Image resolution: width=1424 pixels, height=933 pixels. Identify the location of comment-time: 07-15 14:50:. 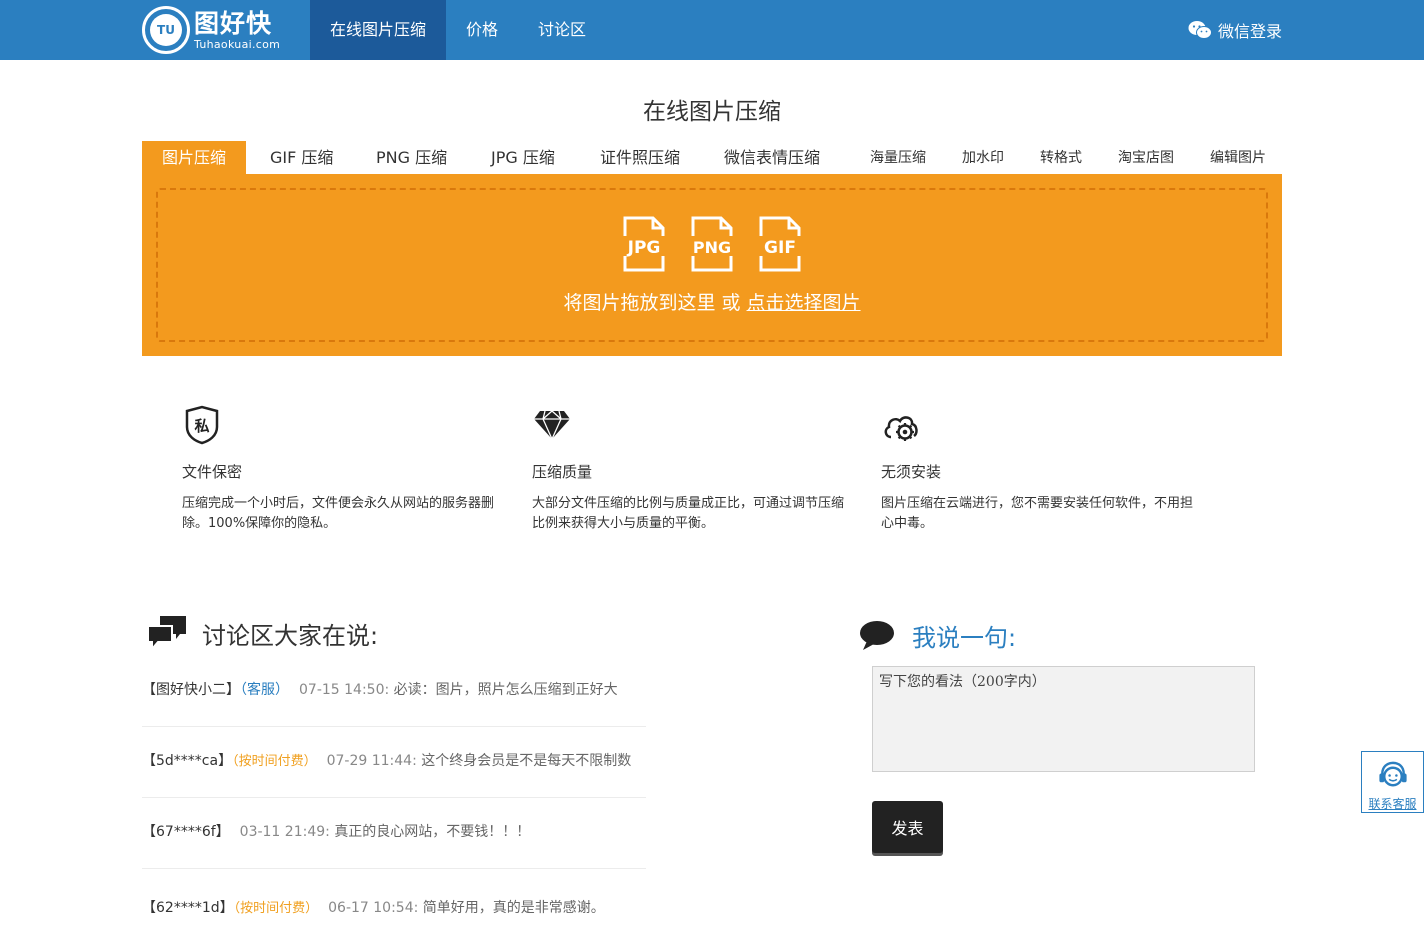
(344, 690).